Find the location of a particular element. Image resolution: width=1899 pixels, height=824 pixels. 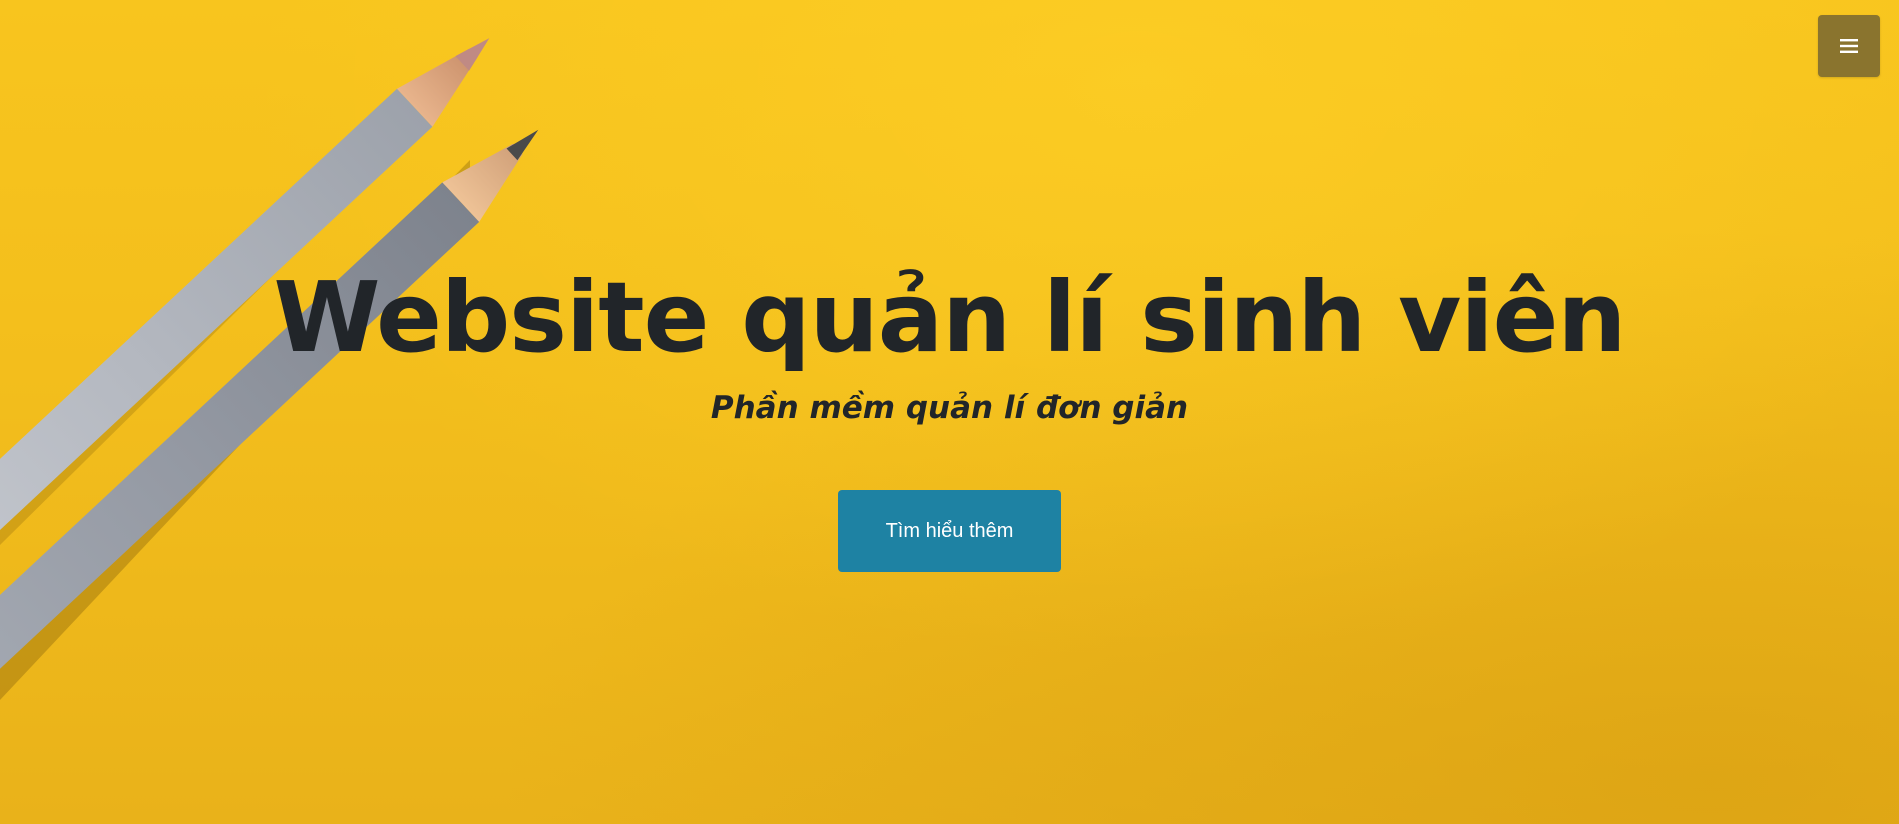

page-subtitle: Phần mềm quản lí đơn giản is located at coordinates (949, 408).